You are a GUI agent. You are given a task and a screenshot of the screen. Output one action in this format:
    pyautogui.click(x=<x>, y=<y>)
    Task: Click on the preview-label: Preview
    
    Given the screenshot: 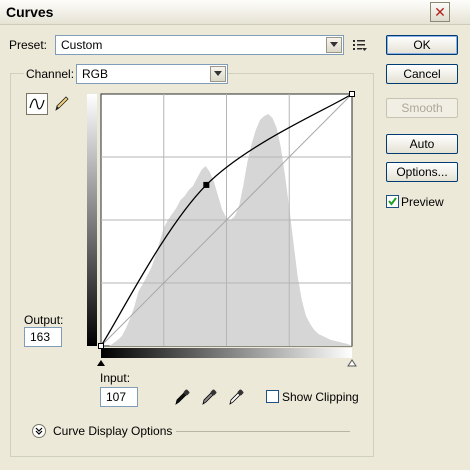 What is the action you would take?
    pyautogui.click(x=422, y=202)
    